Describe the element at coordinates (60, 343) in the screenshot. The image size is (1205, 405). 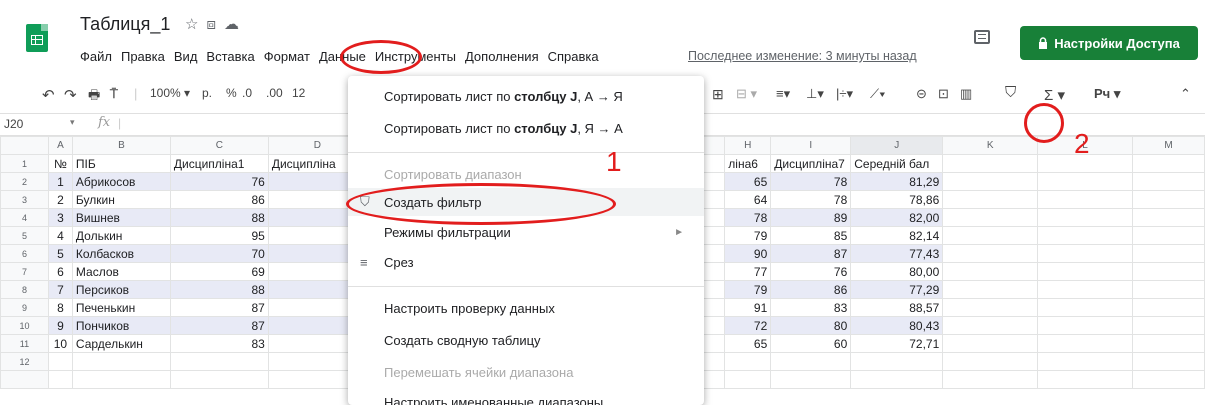
I see `cell-number: 10` at that location.